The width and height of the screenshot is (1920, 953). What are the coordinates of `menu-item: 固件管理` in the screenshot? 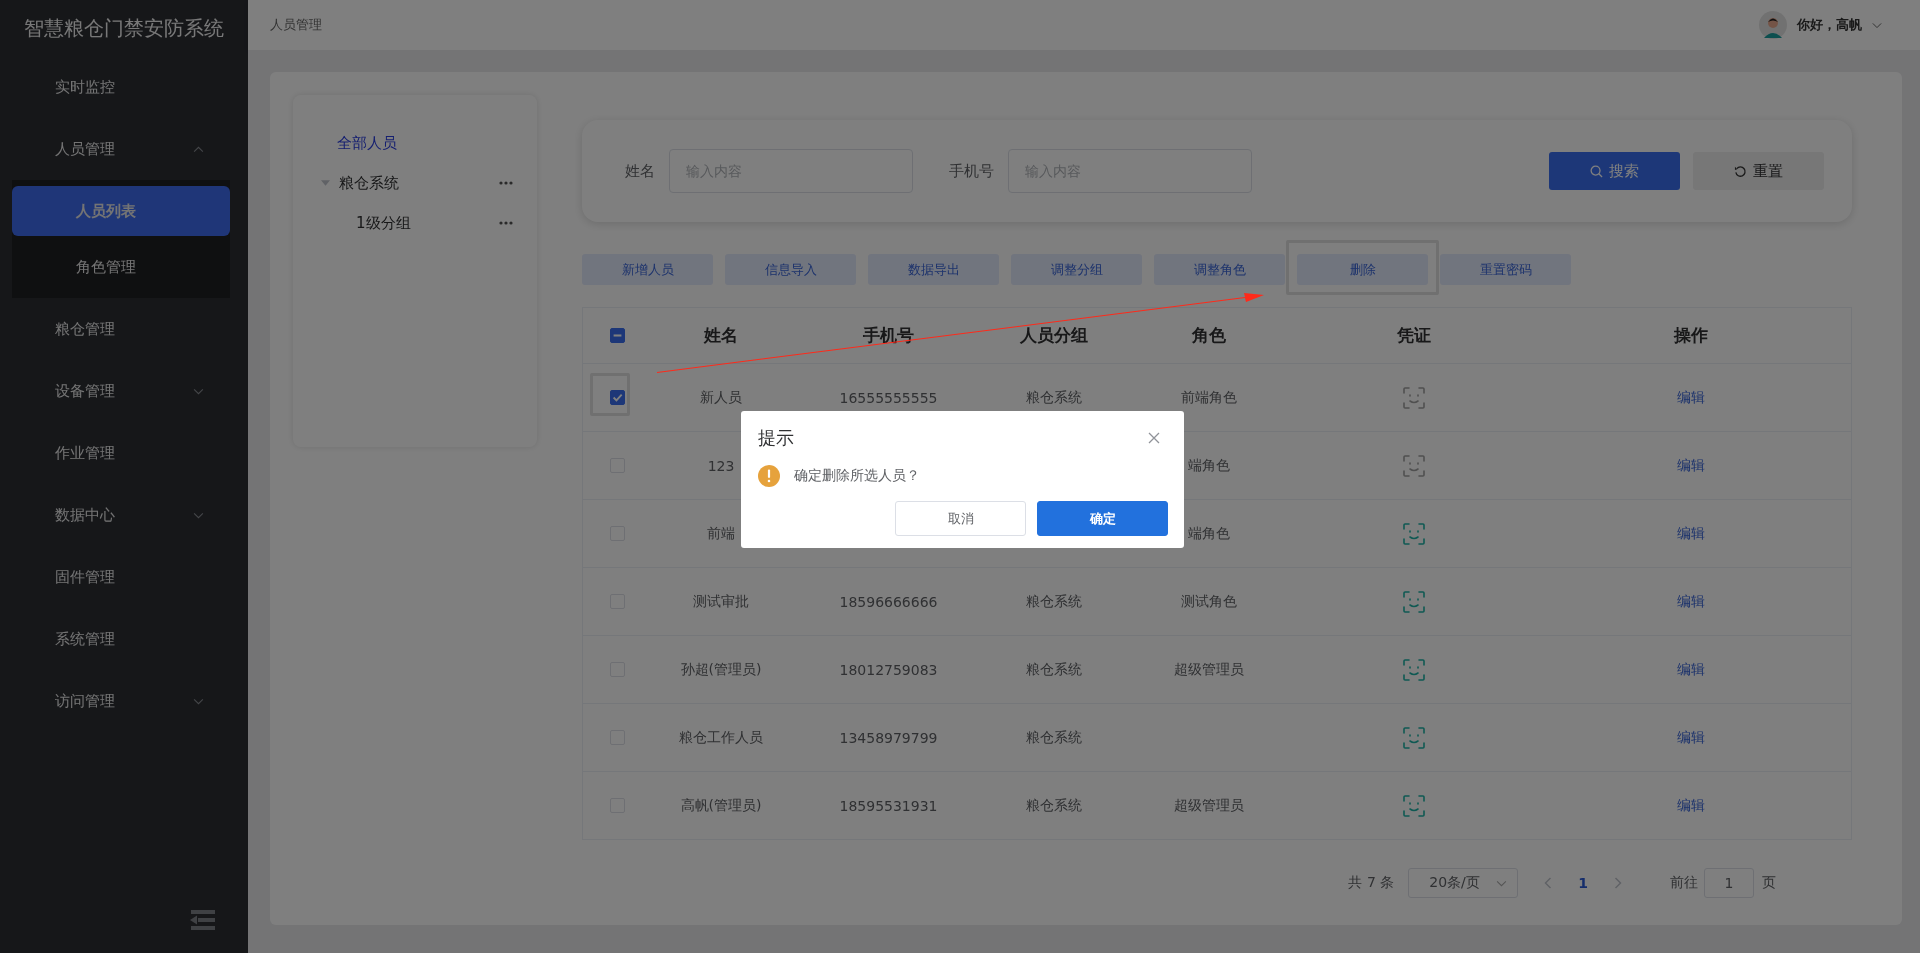 It's located at (124, 577).